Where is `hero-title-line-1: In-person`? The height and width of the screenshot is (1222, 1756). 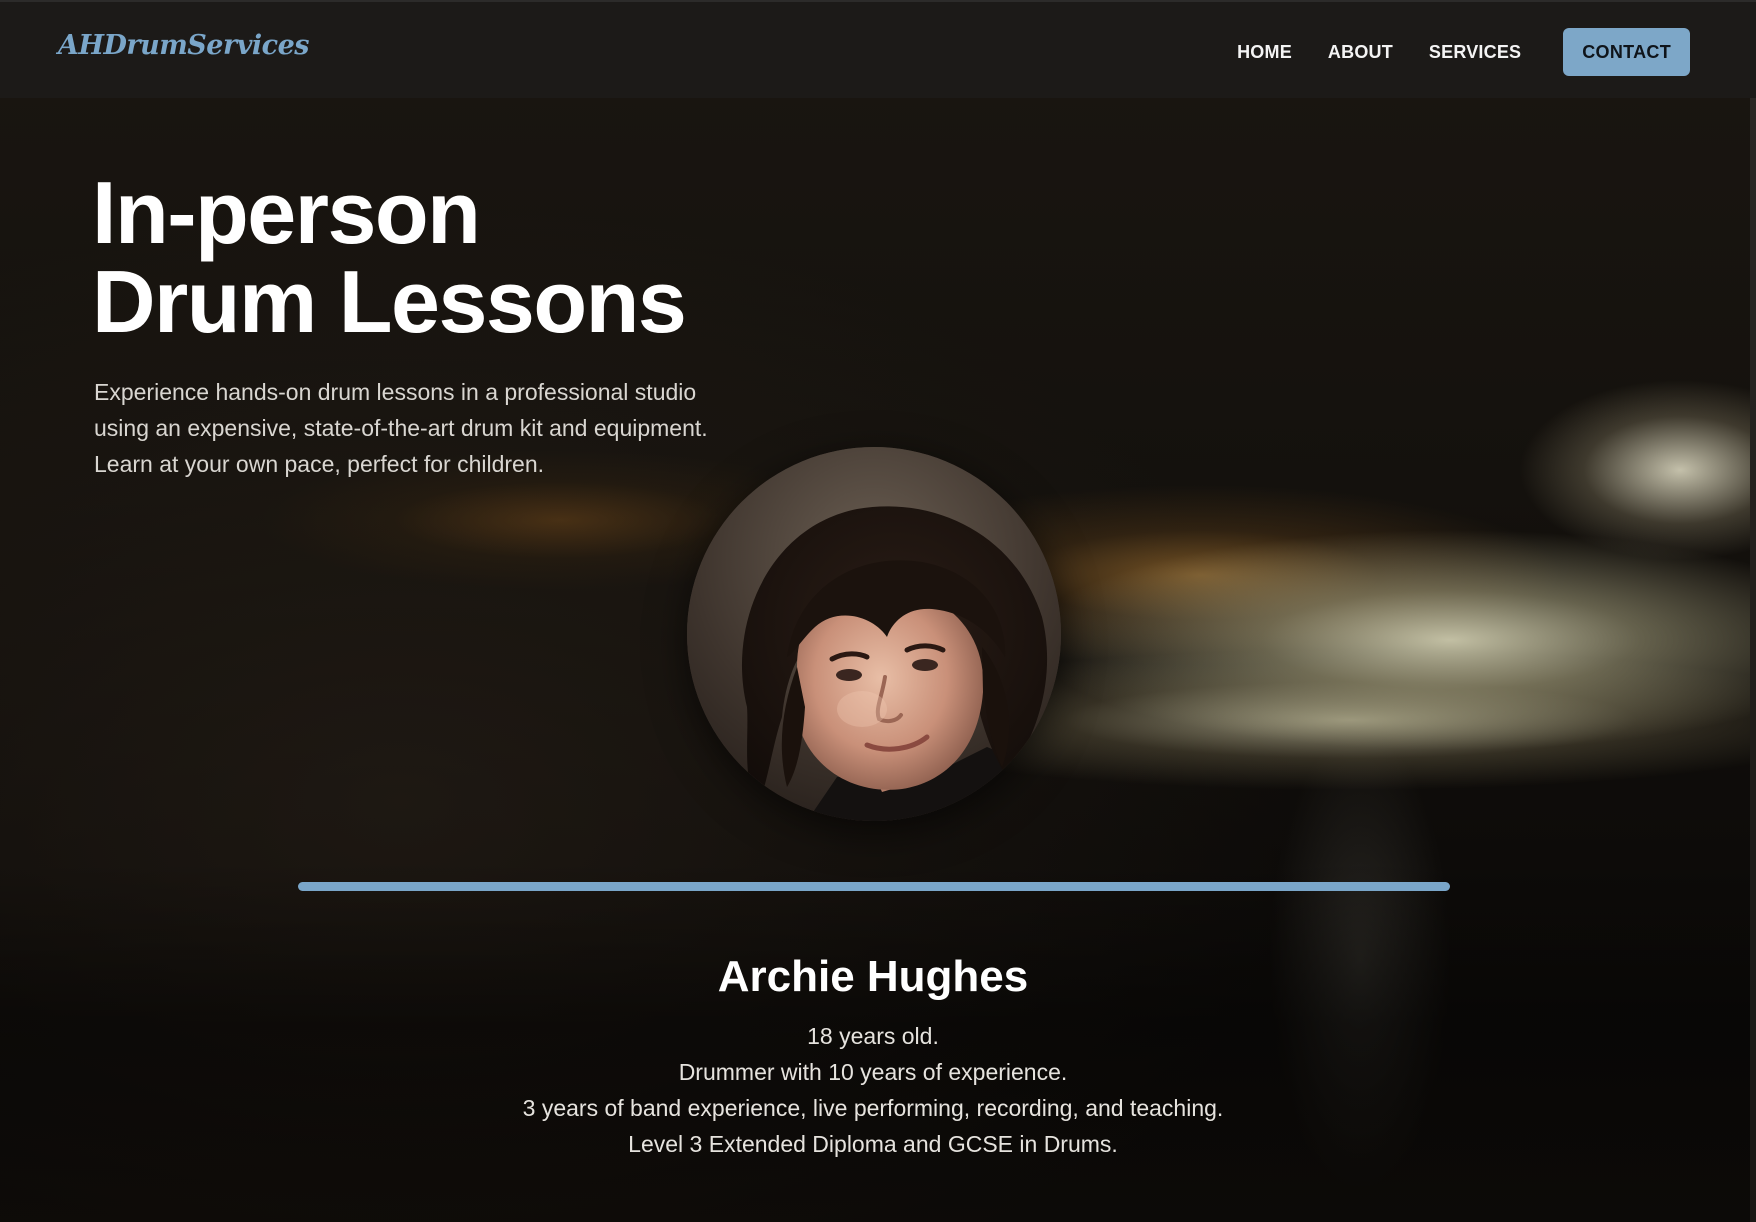 hero-title-line-1: In-person is located at coordinates (286, 212).